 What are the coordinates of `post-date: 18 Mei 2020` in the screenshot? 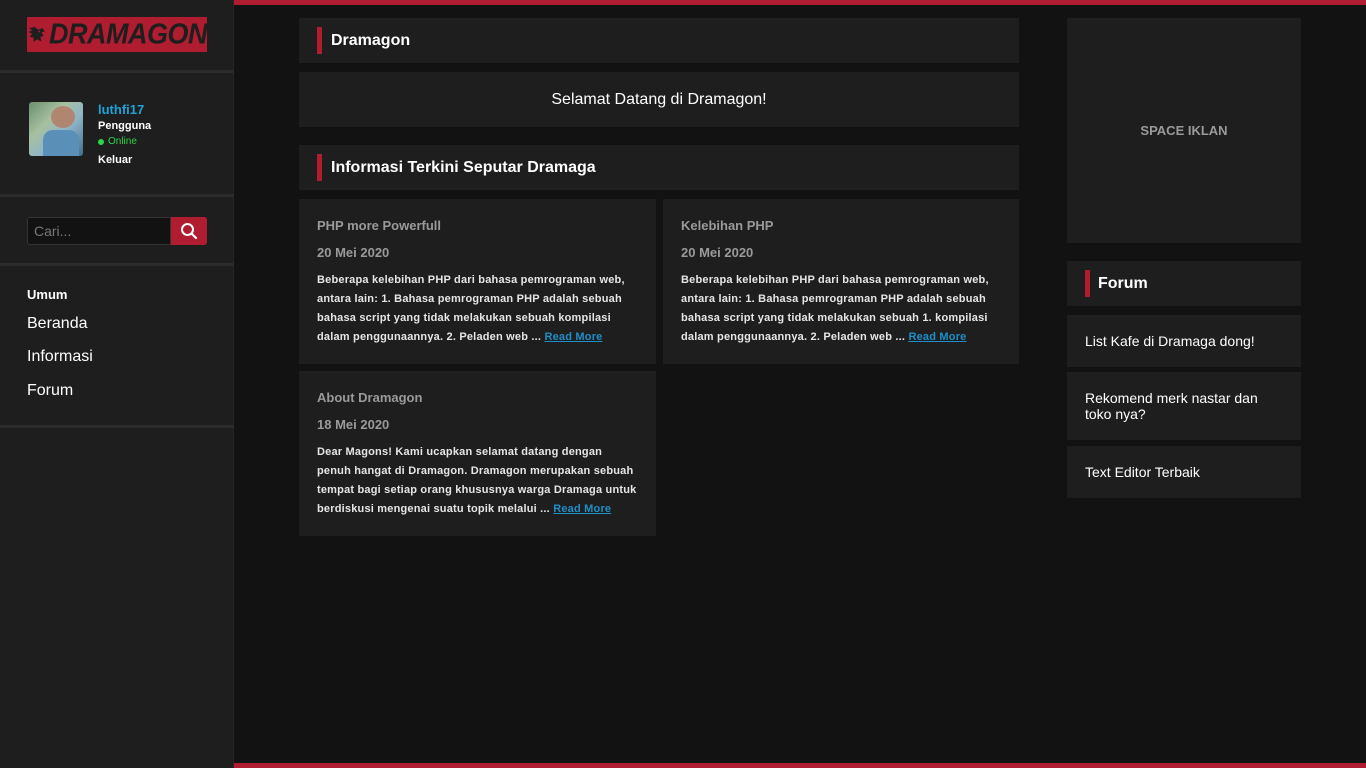 It's located at (353, 424).